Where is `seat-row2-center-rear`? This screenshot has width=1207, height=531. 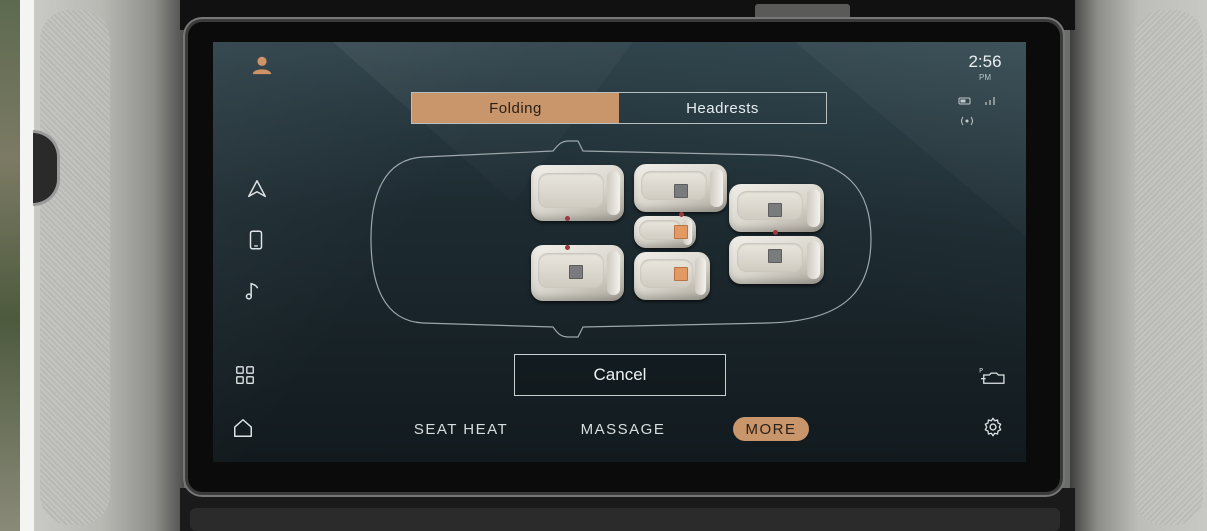 seat-row2-center-rear is located at coordinates (672, 276).